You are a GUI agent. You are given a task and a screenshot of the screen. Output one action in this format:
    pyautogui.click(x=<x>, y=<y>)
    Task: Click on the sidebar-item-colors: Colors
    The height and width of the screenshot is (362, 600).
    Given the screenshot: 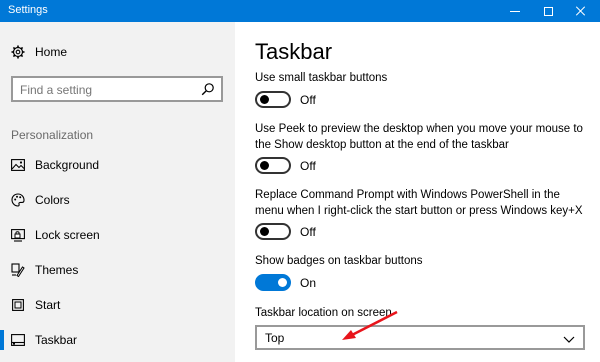 What is the action you would take?
    pyautogui.click(x=117, y=200)
    